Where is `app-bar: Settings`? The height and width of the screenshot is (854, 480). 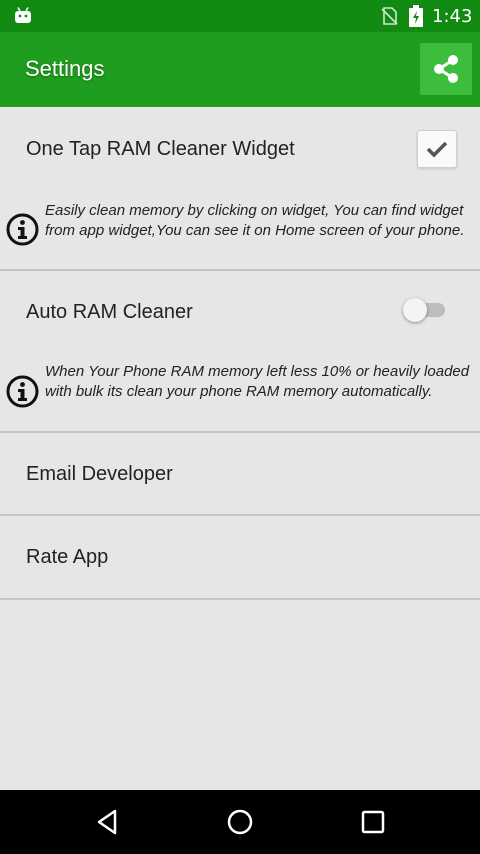
app-bar: Settings is located at coordinates (240, 69).